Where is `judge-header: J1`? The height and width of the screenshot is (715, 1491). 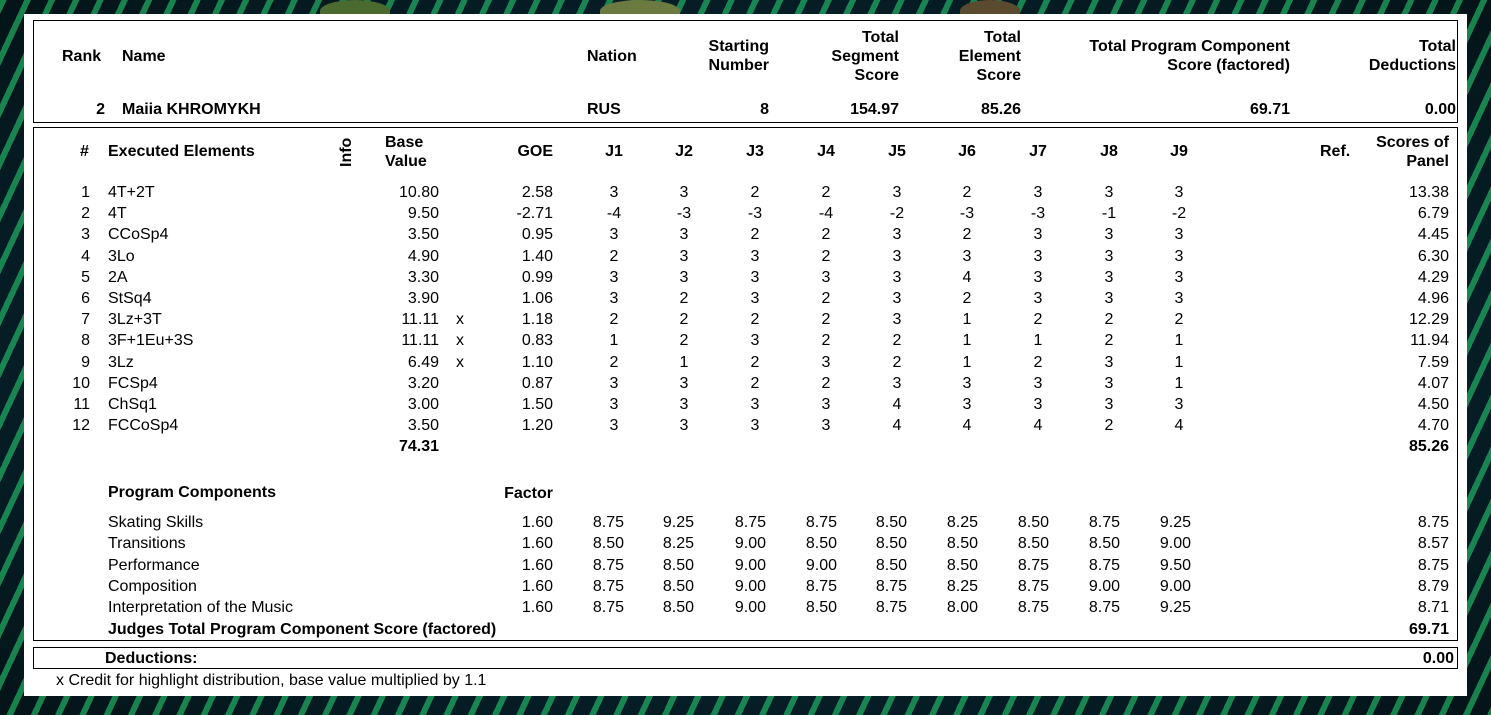
judge-header: J1 is located at coordinates (614, 151).